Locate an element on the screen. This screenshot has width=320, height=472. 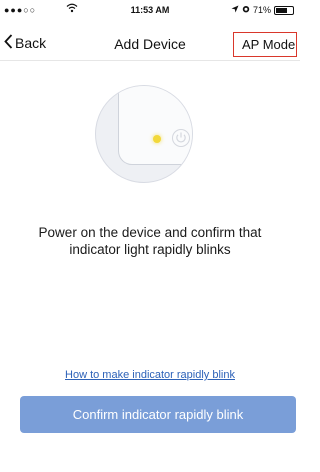
battery-fill is located at coordinates (282, 10).